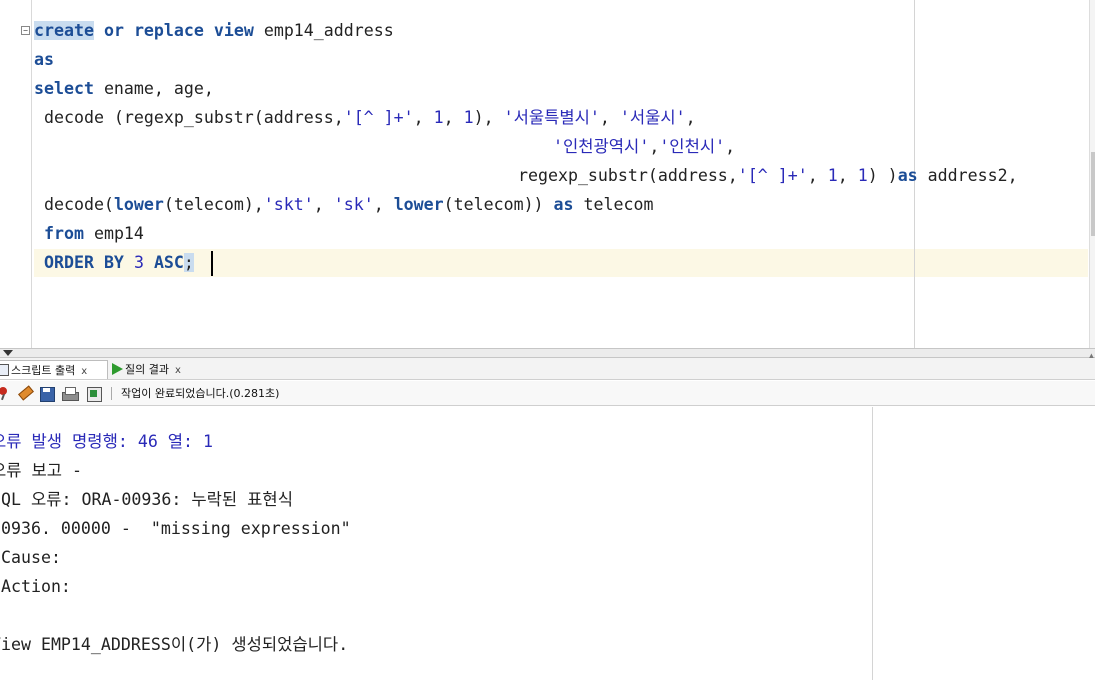 This screenshot has width=1095, height=680. What do you see at coordinates (547, 354) in the screenshot?
I see `pane-splitter: ▲` at bounding box center [547, 354].